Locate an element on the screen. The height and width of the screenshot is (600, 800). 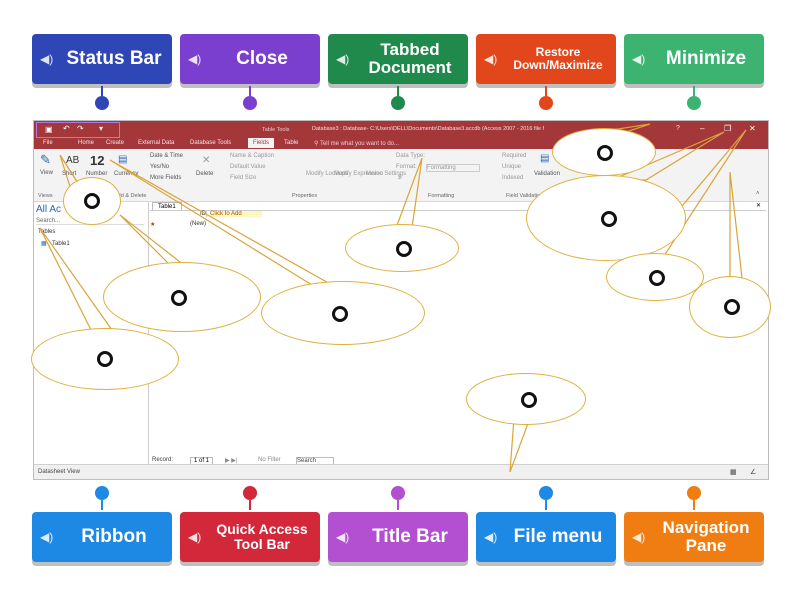
tile-label: Ribbon is located at coordinates (114, 537).